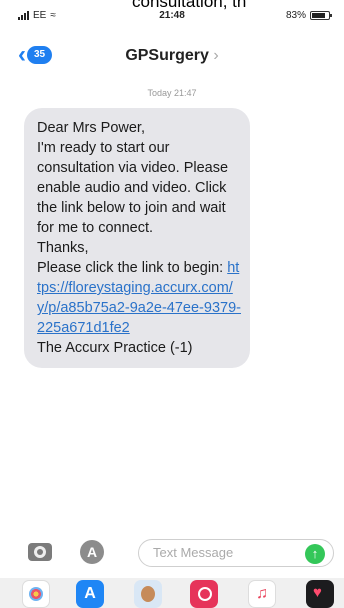 The height and width of the screenshot is (608, 344). I want to click on message-input, so click(223, 552).